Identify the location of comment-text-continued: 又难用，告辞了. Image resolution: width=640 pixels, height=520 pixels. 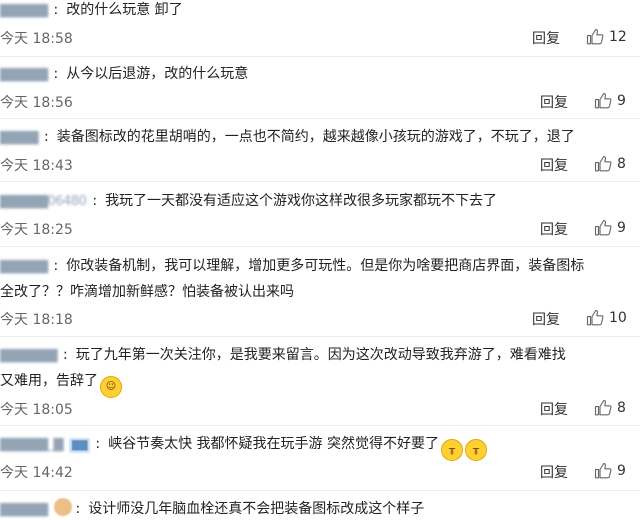
(49, 381).